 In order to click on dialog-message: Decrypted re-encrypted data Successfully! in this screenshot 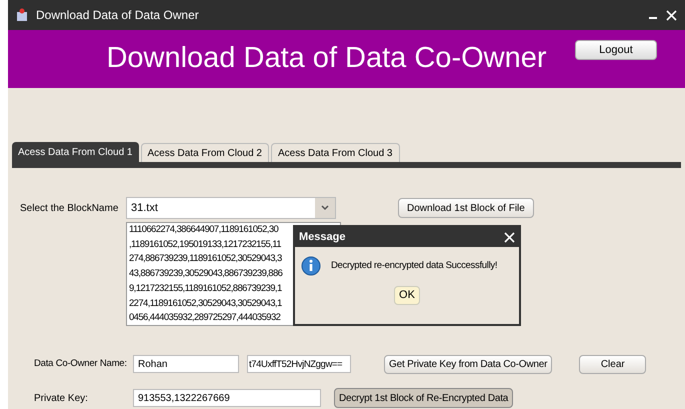, I will do `click(414, 265)`.